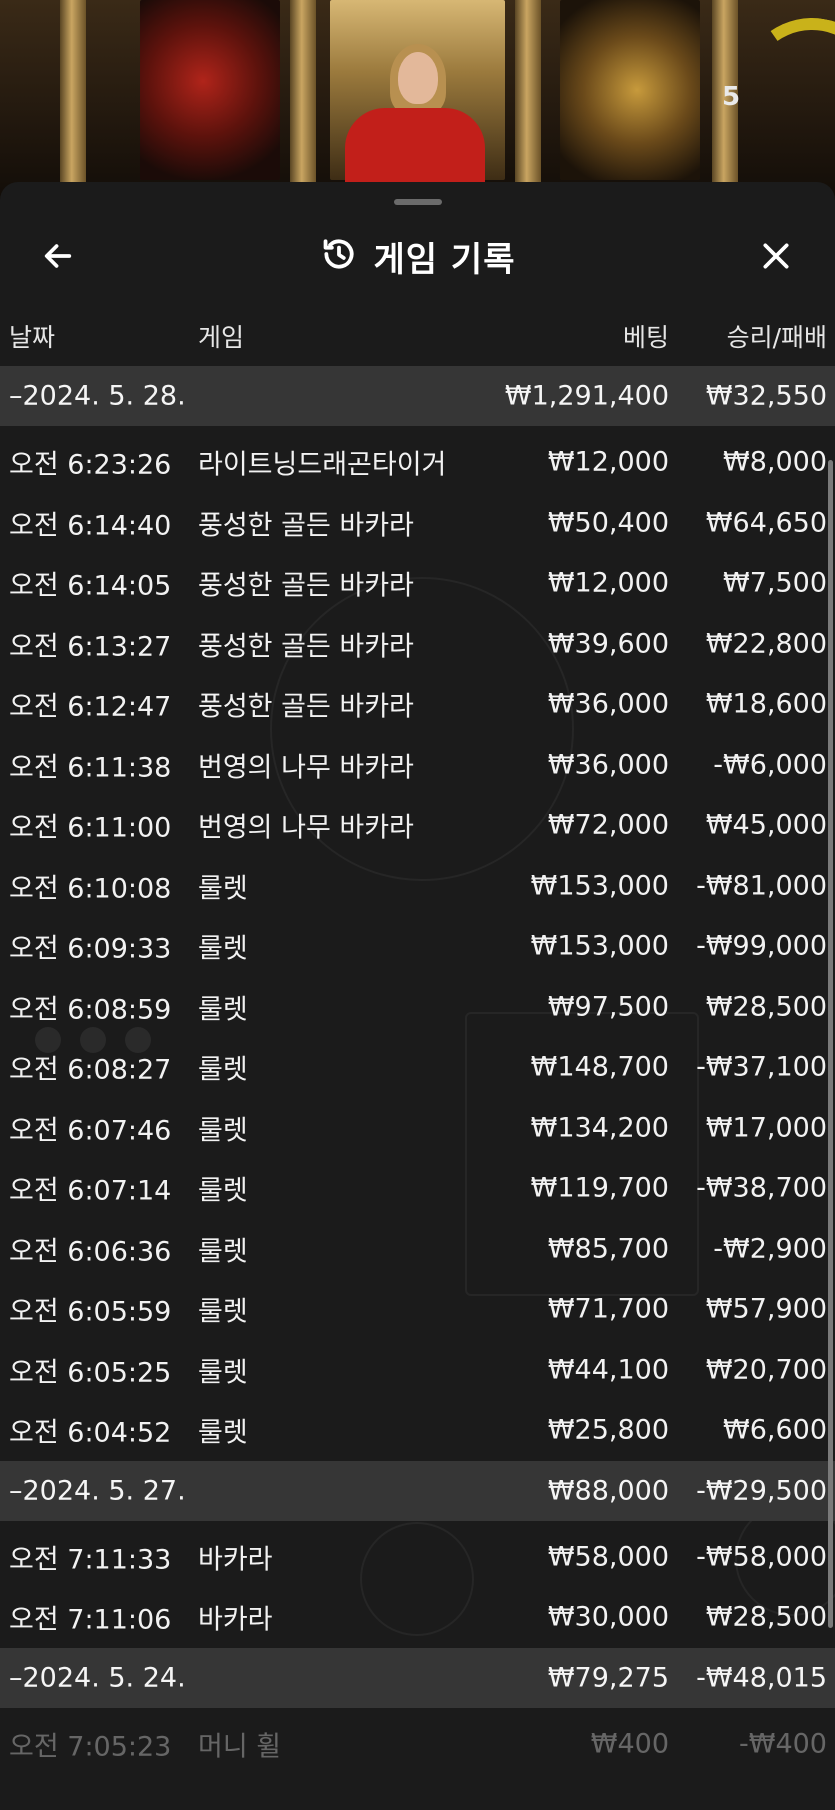 The width and height of the screenshot is (835, 1810). I want to click on row-winloss: ₩6,600, so click(775, 1430).